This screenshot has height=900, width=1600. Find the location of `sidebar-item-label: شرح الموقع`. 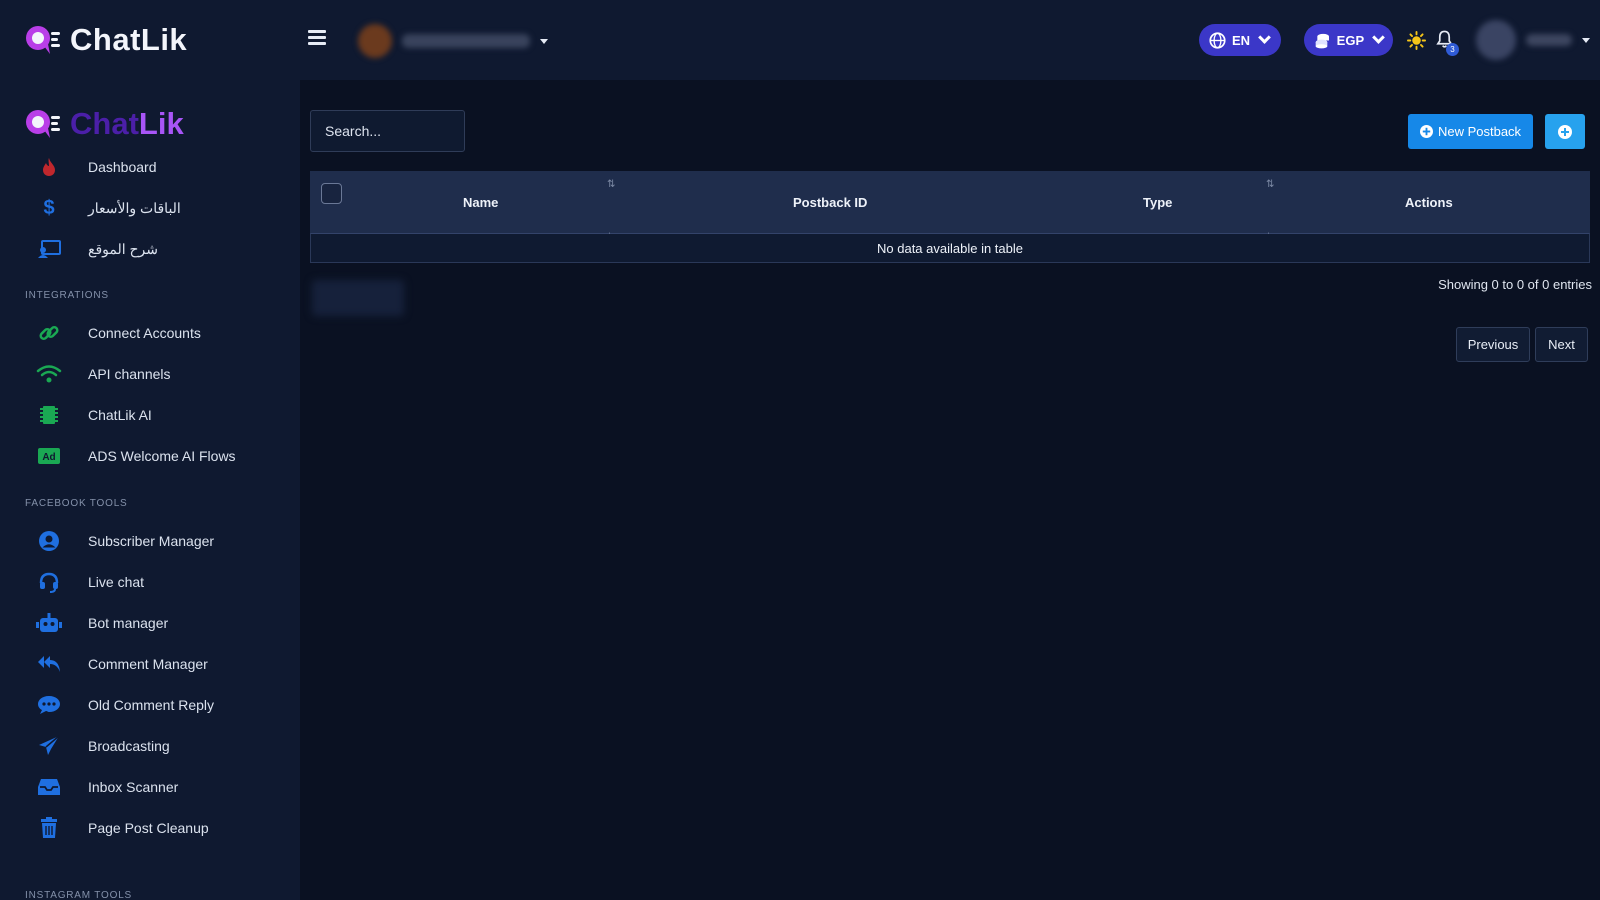

sidebar-item-label: شرح الموقع is located at coordinates (123, 248).